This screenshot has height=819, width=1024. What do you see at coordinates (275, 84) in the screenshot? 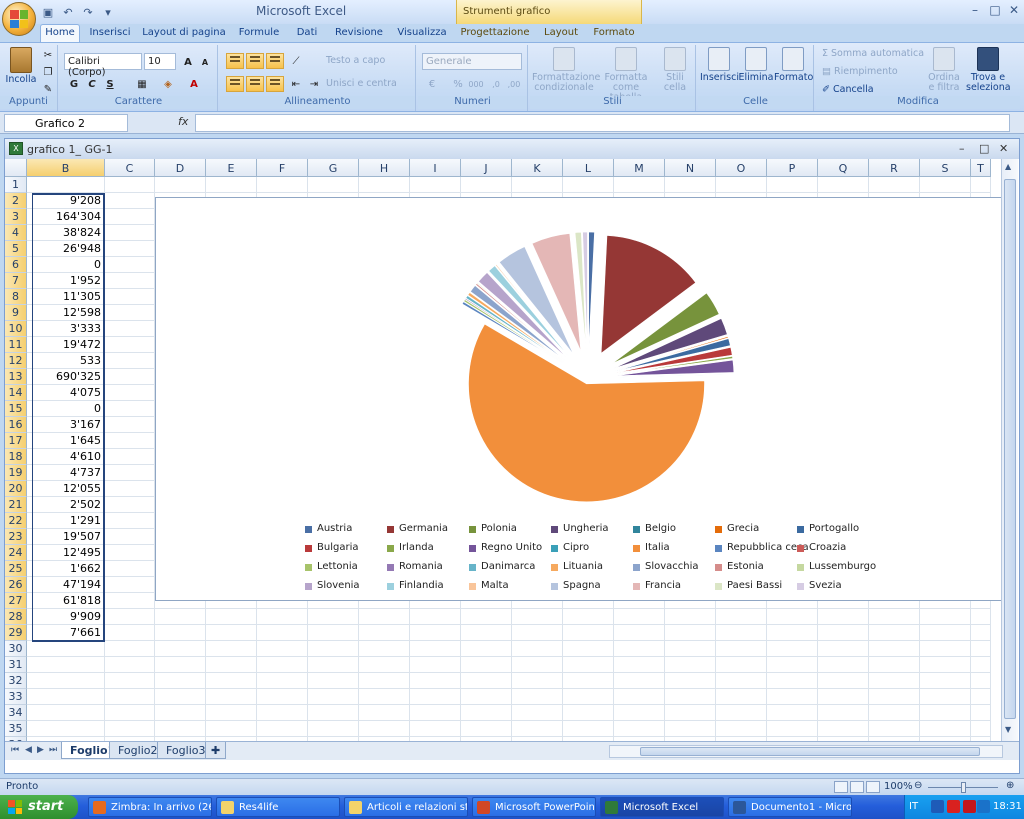
I see `align-right-icon` at bounding box center [275, 84].